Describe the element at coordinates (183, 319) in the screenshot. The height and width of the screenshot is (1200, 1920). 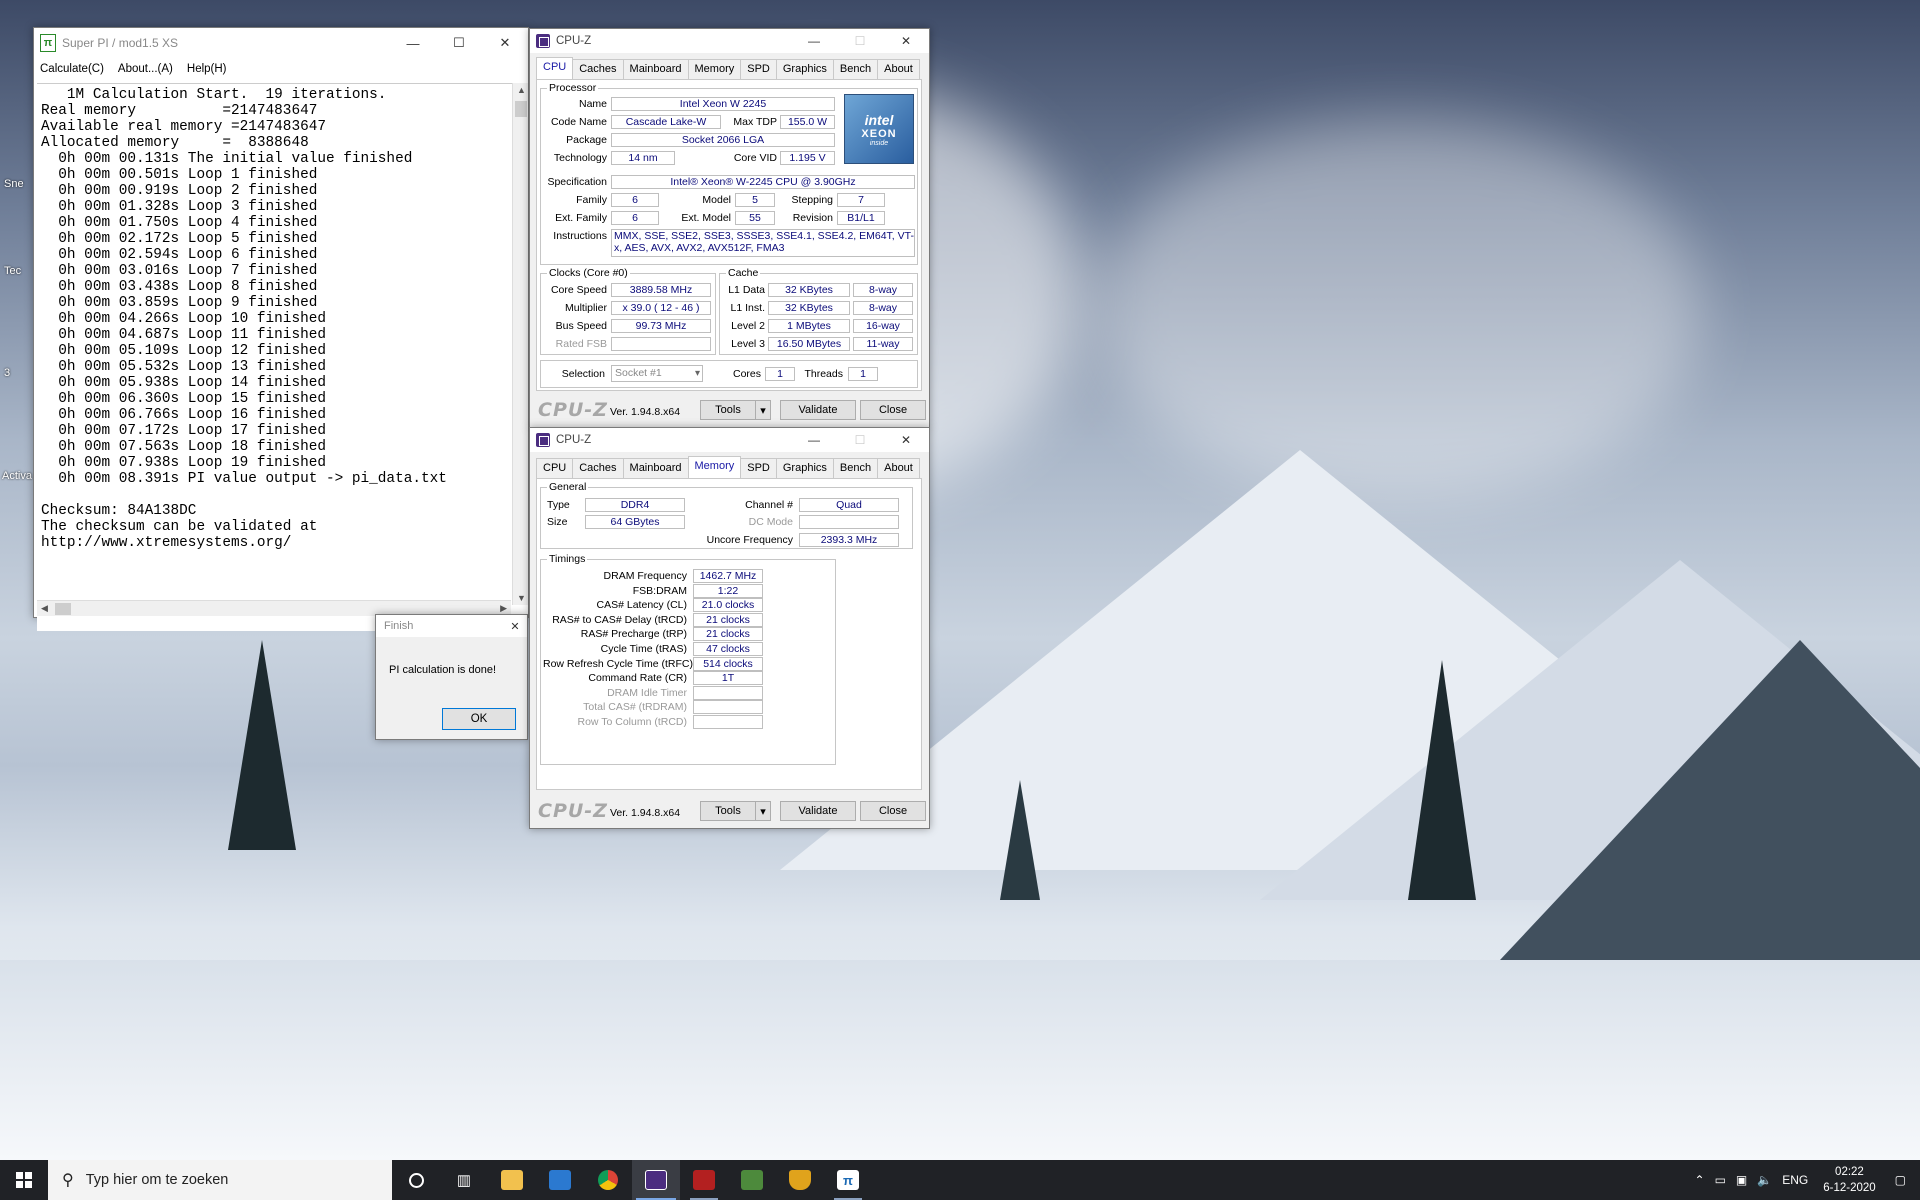
I see `console-line: 0h 00m 04.266s Loop 10 finished` at that location.